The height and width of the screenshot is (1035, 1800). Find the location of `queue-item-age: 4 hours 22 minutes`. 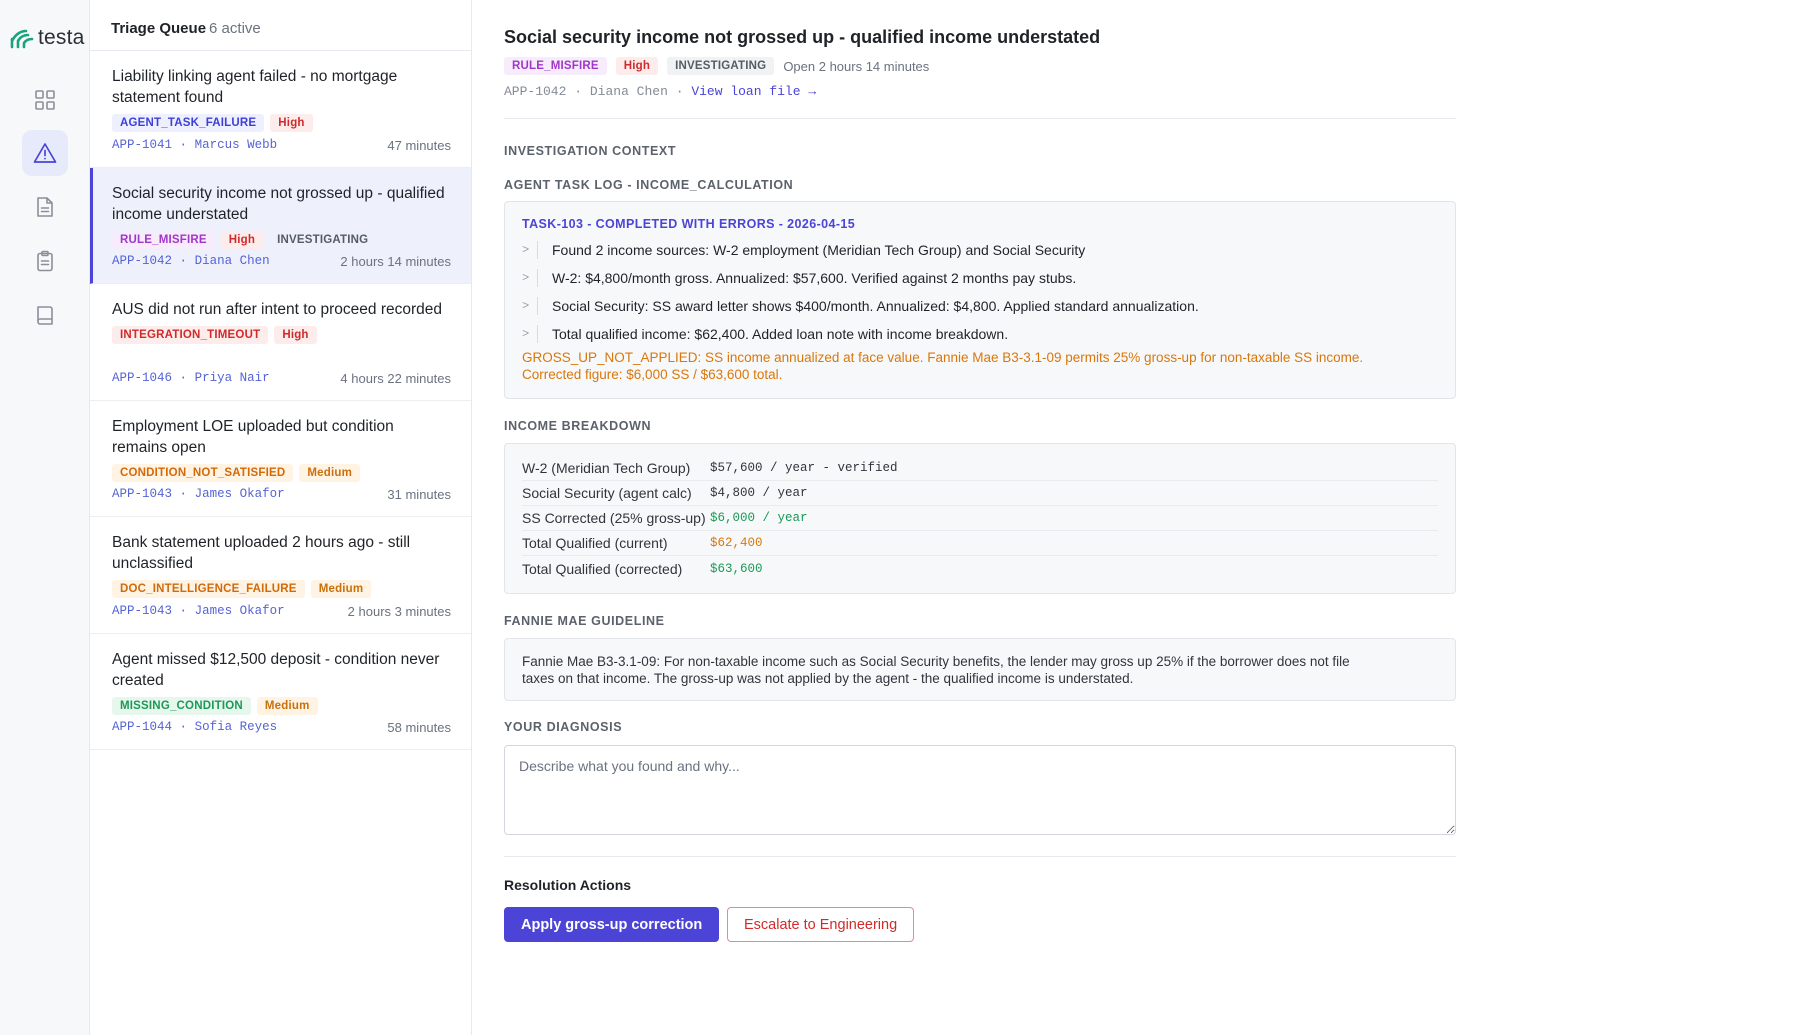

queue-item-age: 4 hours 22 minutes is located at coordinates (395, 378).